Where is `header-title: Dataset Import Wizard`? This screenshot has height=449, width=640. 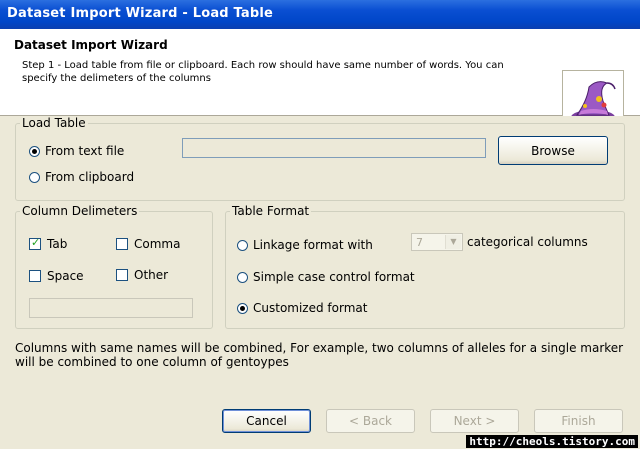 header-title: Dataset Import Wizard is located at coordinates (91, 45).